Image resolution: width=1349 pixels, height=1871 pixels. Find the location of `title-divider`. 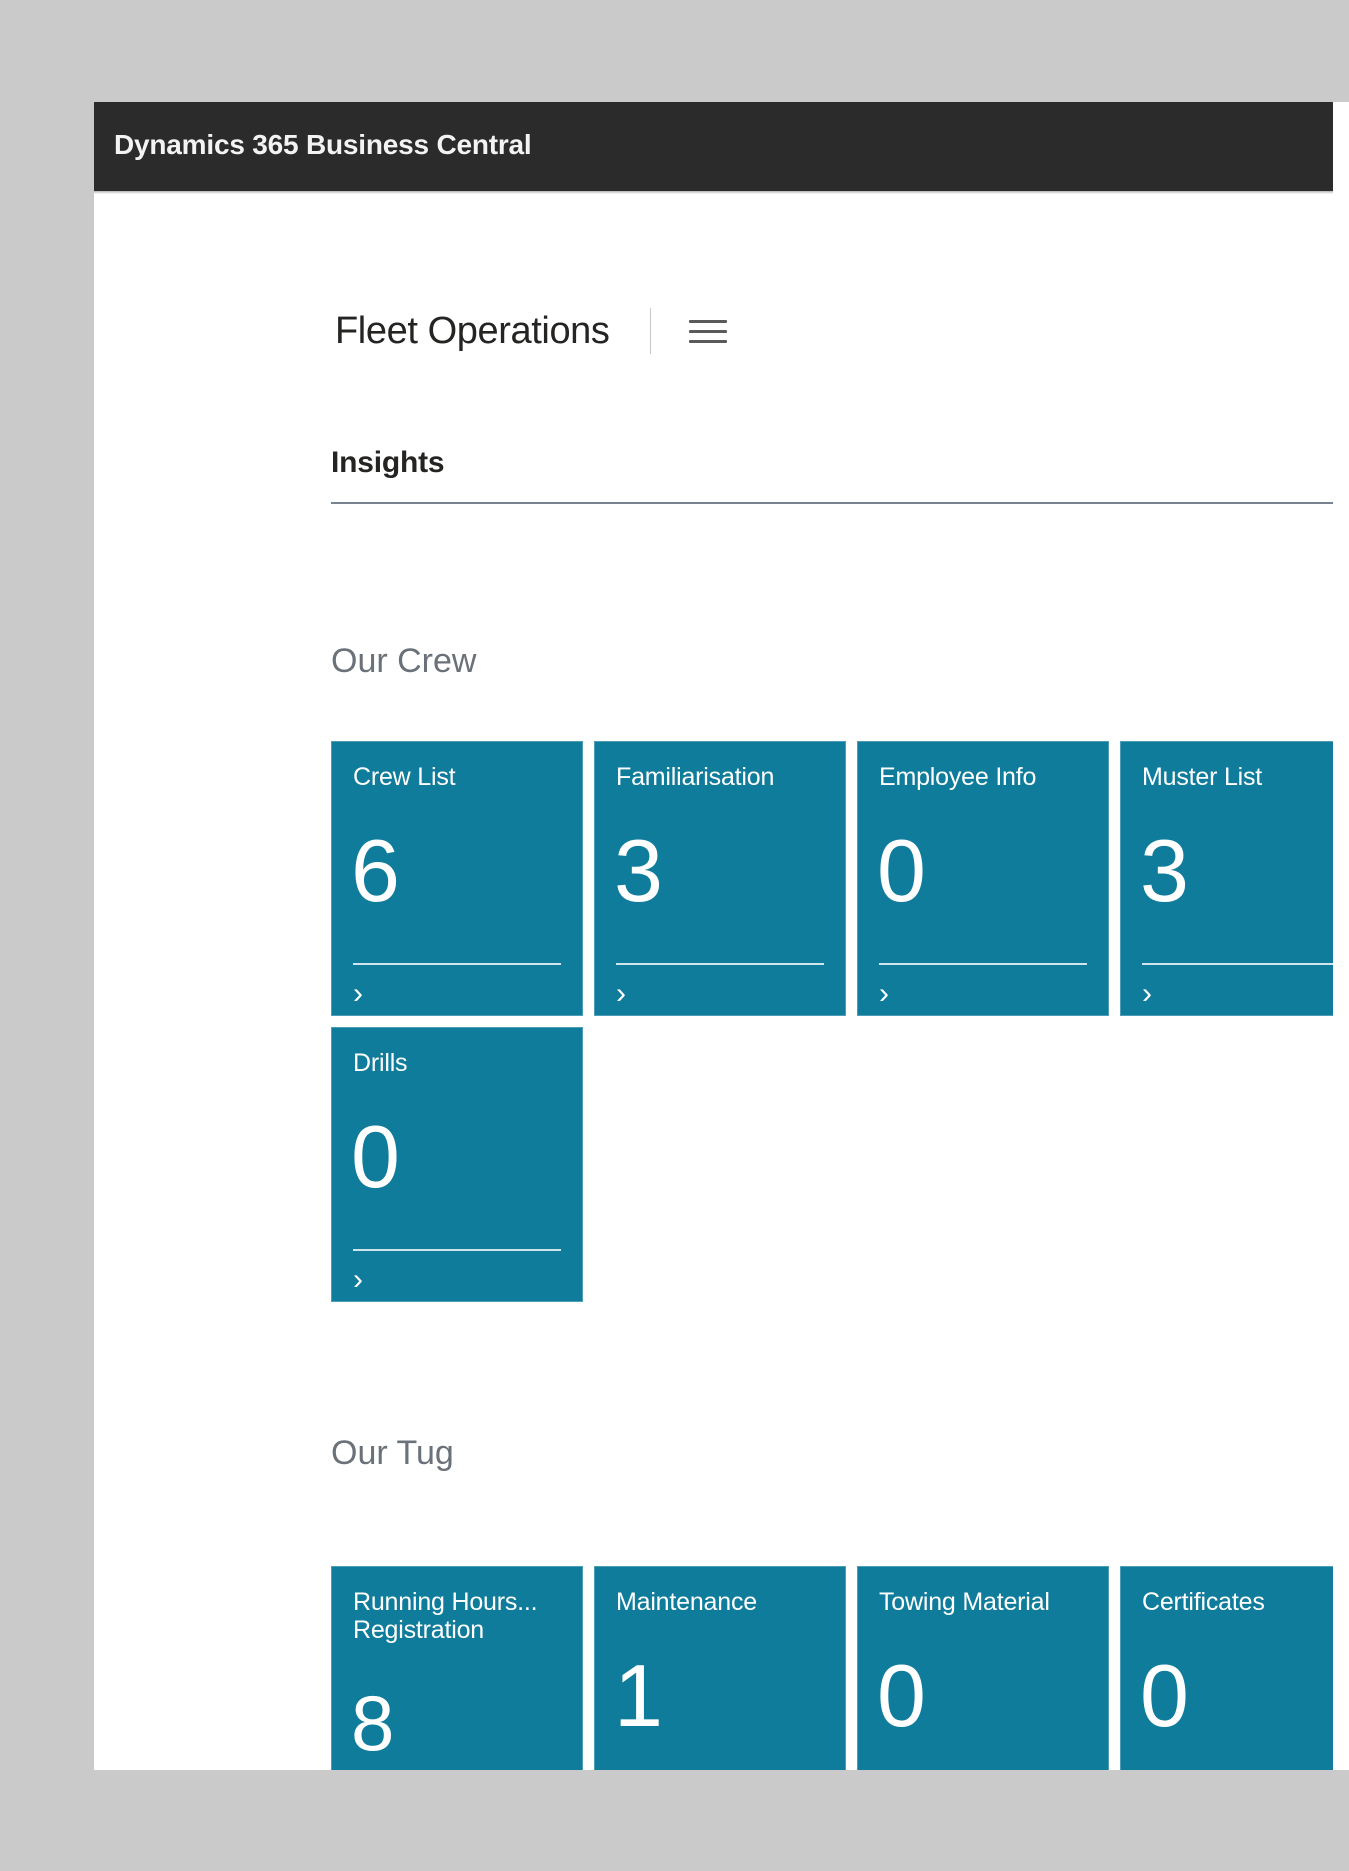

title-divider is located at coordinates (650, 331).